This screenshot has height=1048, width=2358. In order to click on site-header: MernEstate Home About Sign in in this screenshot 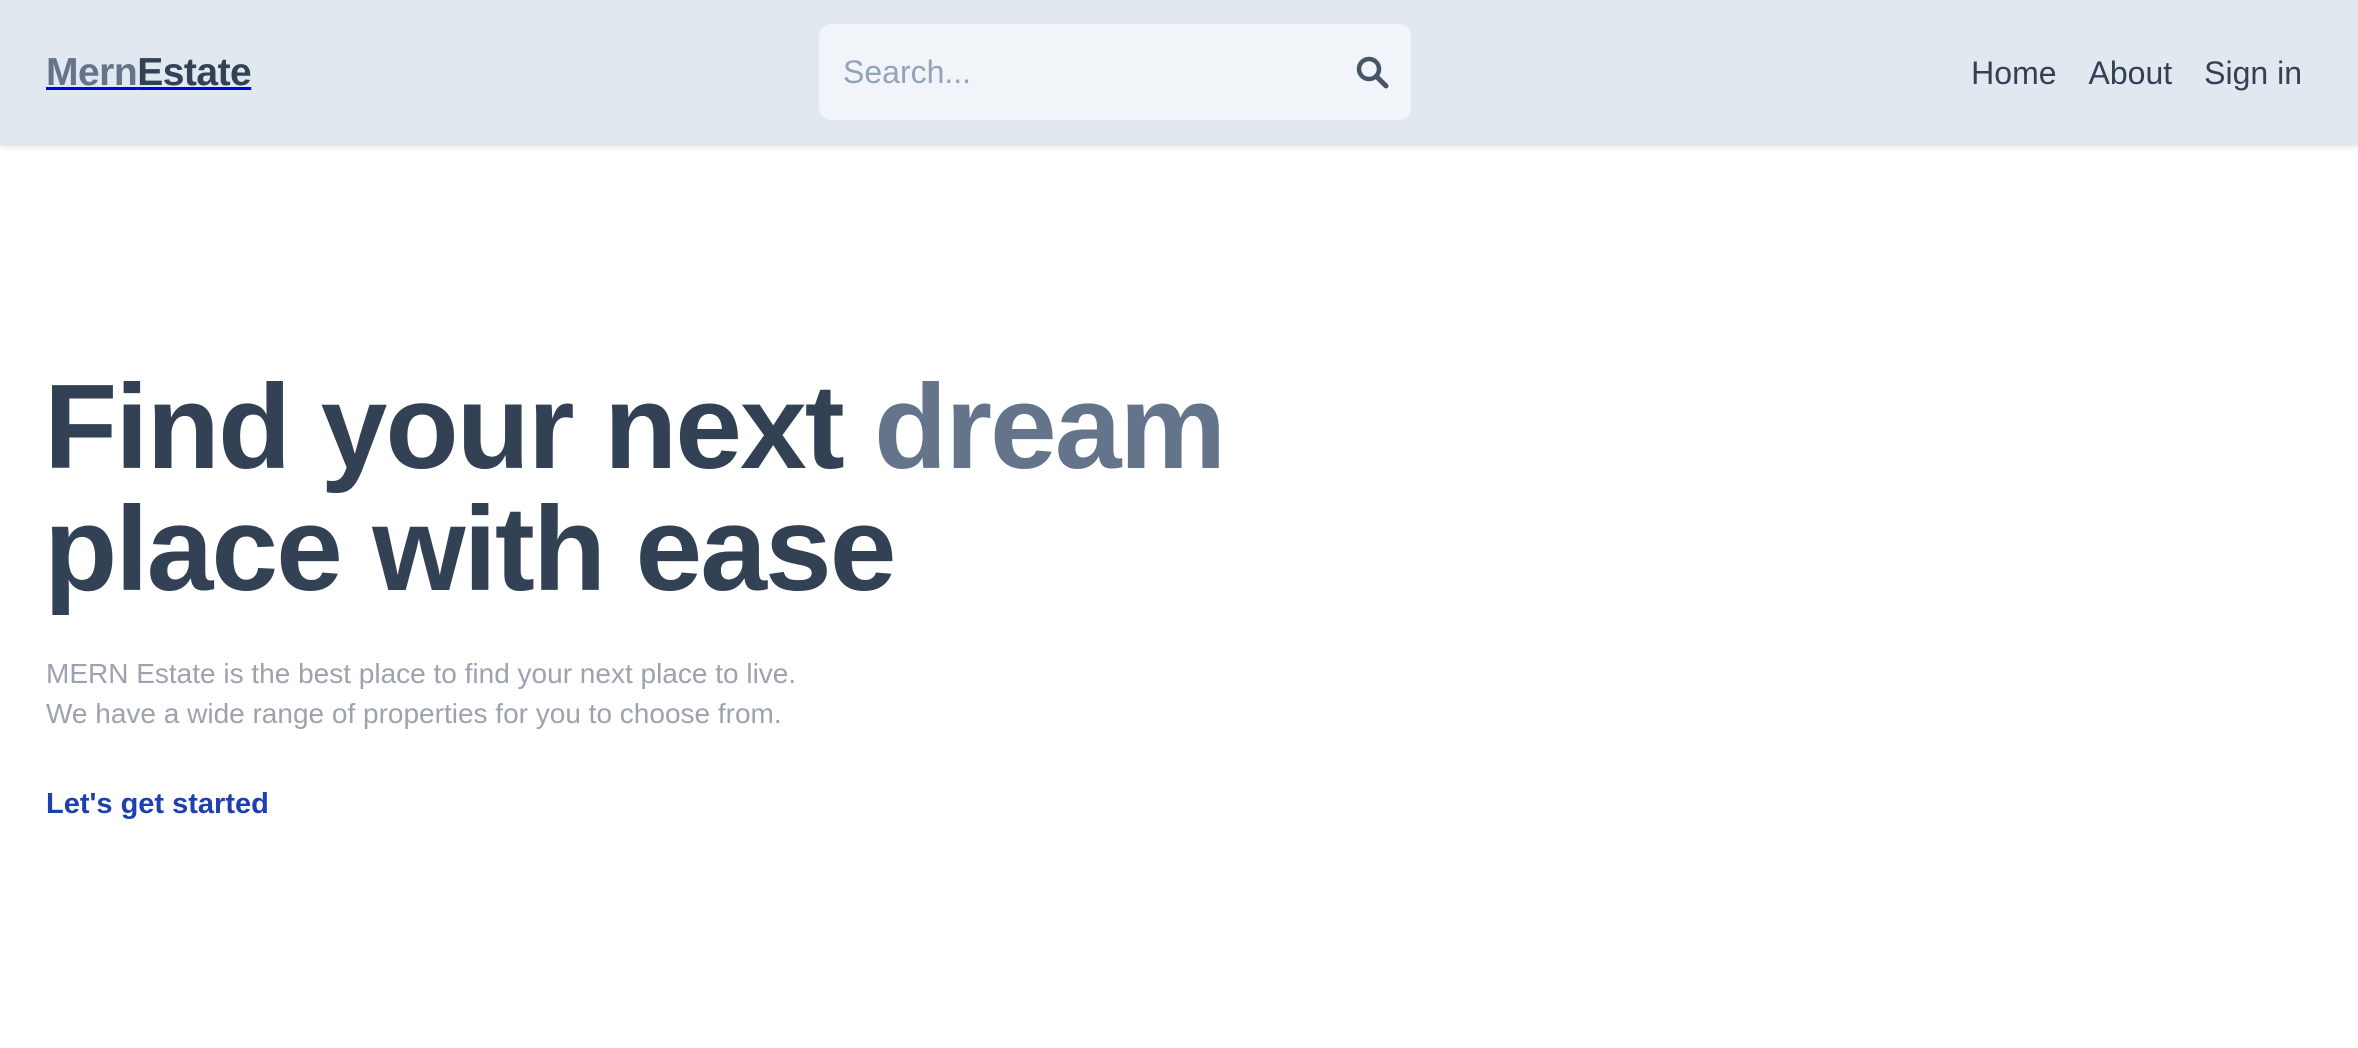, I will do `click(1179, 73)`.